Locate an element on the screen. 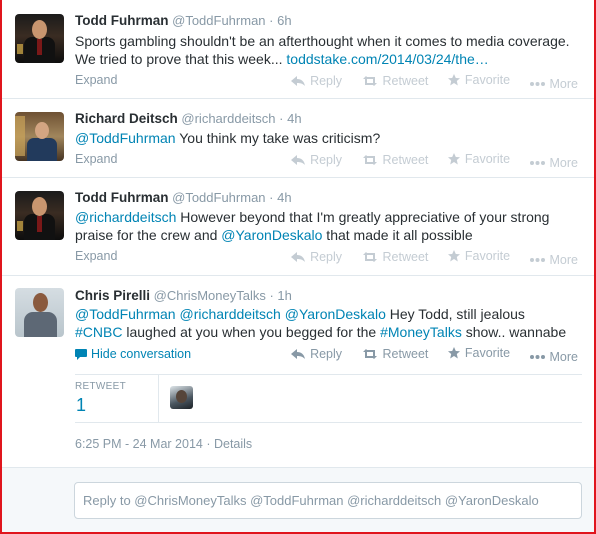 Image resolution: width=596 pixels, height=534 pixels. speech-bubble-icon is located at coordinates (81, 354).